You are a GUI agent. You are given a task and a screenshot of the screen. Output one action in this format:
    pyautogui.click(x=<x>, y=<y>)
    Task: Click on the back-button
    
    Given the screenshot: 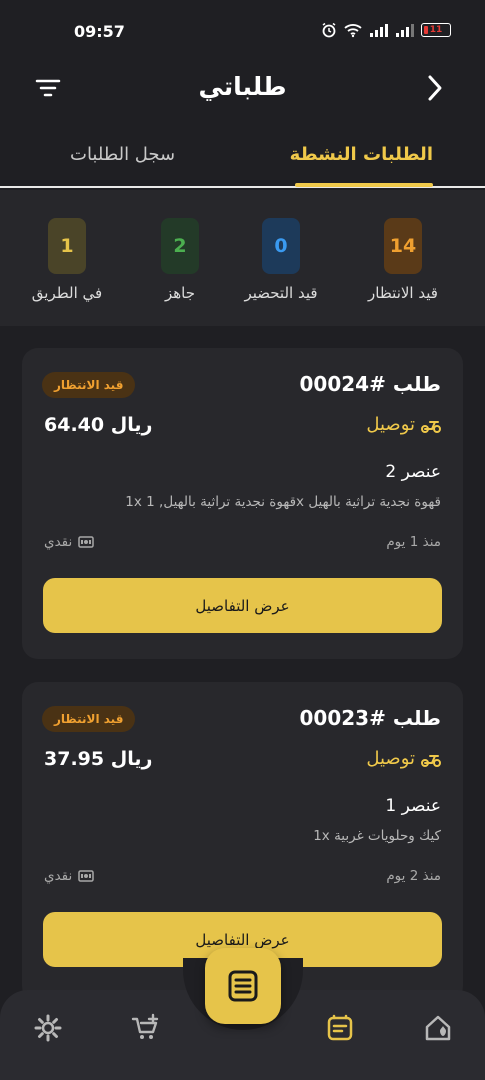 What is the action you would take?
    pyautogui.click(x=435, y=88)
    